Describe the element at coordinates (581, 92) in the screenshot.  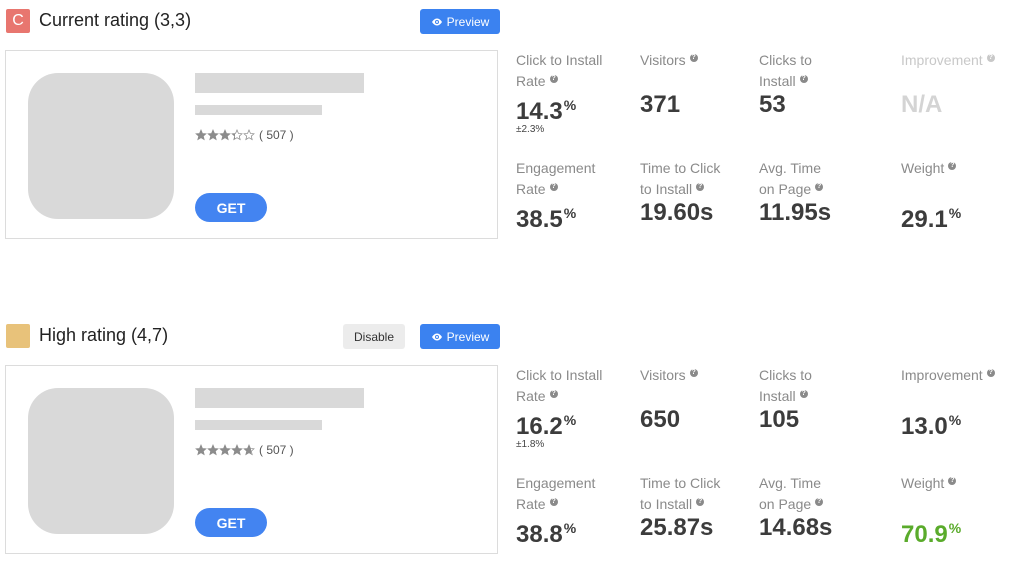
I see `metric-click-to-install-rate: Click to Install Rate? 14.3% ±2.3%` at that location.